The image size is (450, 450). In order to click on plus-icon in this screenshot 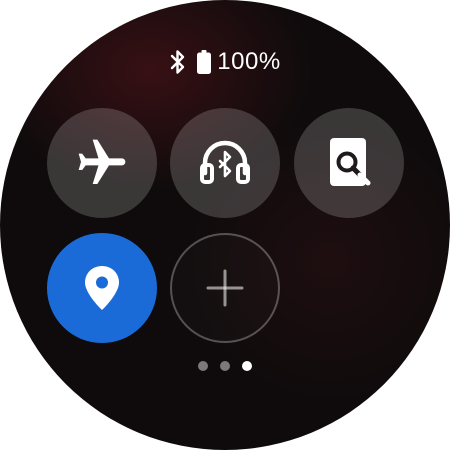, I will do `click(225, 288)`.